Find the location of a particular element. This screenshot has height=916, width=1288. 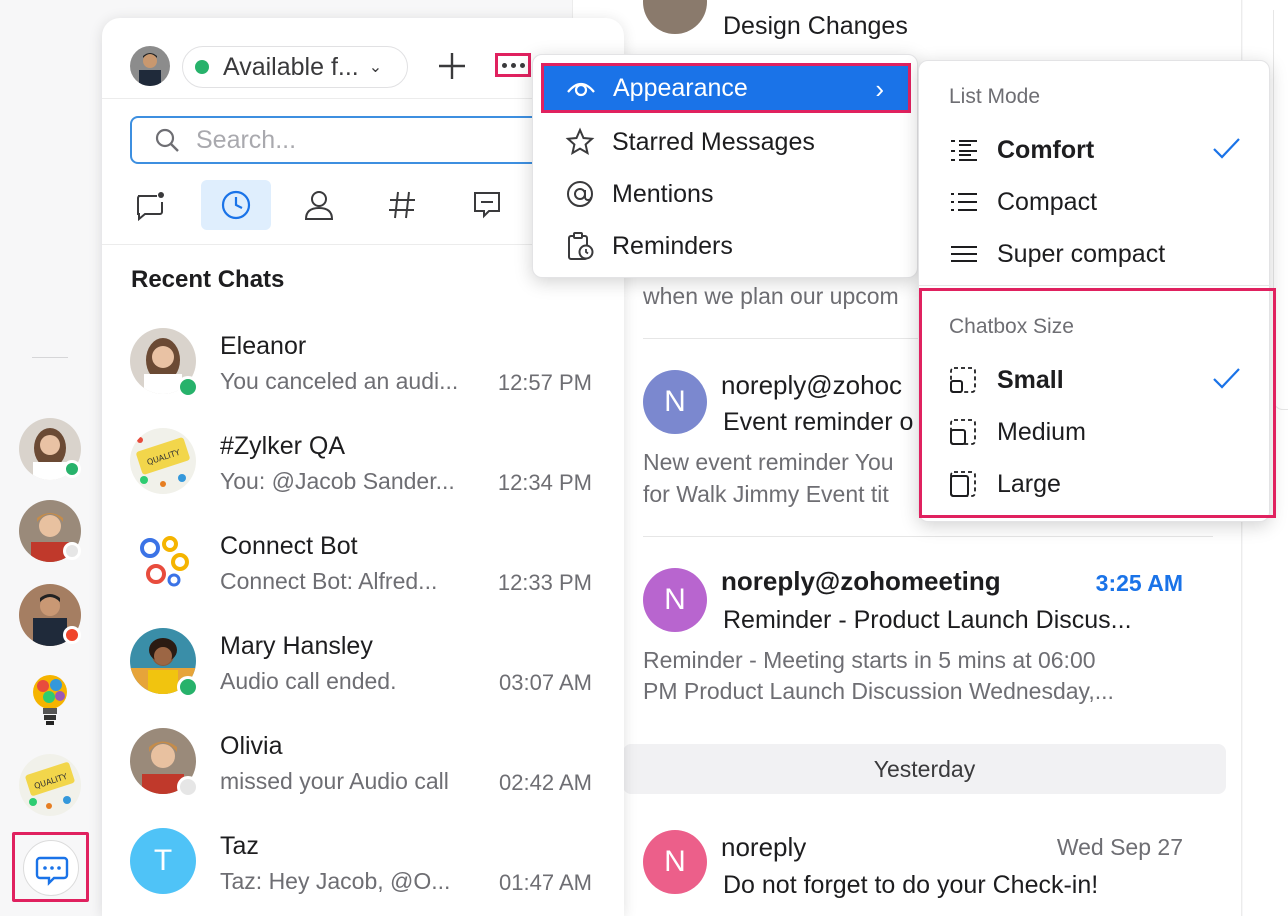

mail-subject: Design Changes is located at coordinates (815, 26).